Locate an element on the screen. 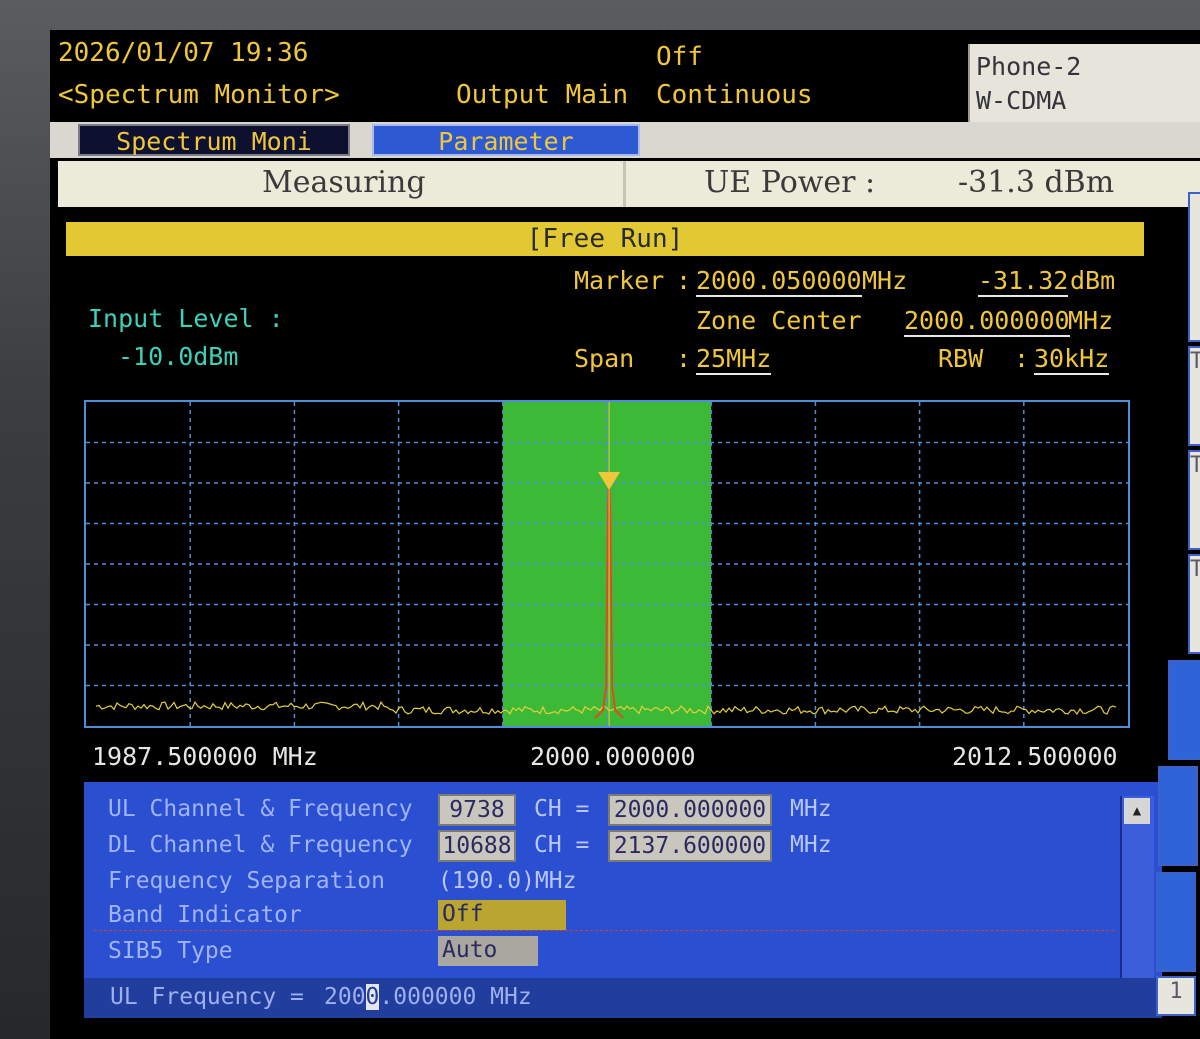 Image resolution: width=1200 pixels, height=1039 pixels. band-indicator-field: Off is located at coordinates (502, 915).